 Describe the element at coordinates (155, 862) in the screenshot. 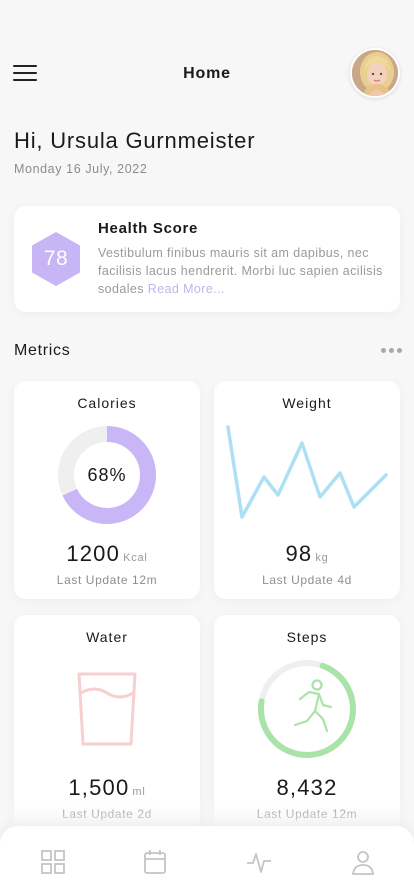

I see `calendar-icon` at that location.